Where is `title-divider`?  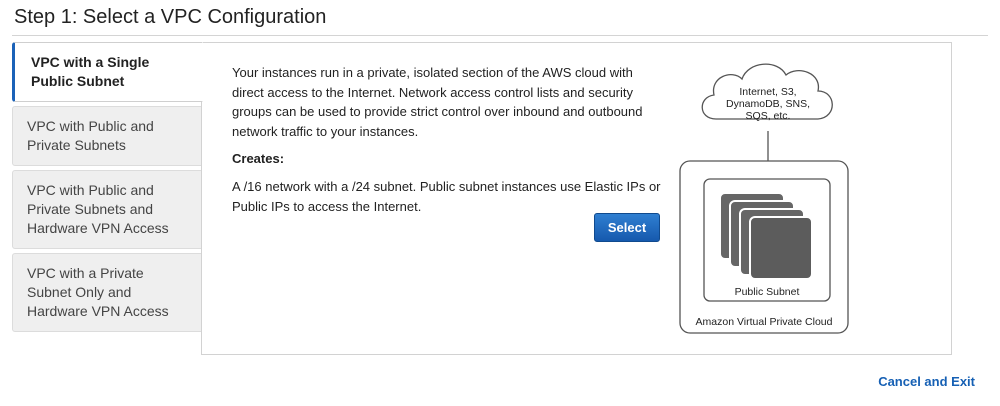 title-divider is located at coordinates (500, 35).